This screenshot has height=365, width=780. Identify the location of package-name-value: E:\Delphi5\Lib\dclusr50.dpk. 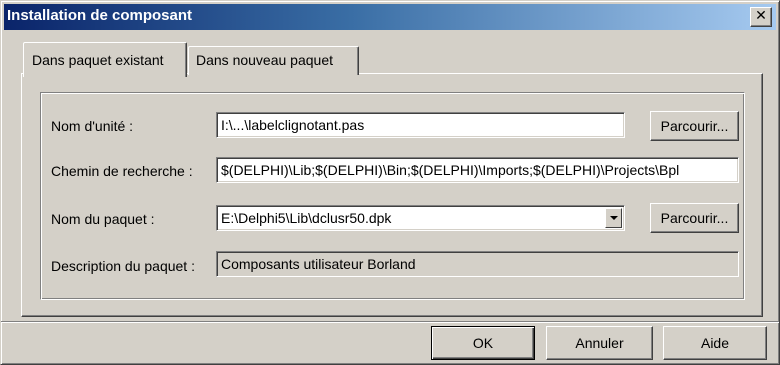
(306, 218).